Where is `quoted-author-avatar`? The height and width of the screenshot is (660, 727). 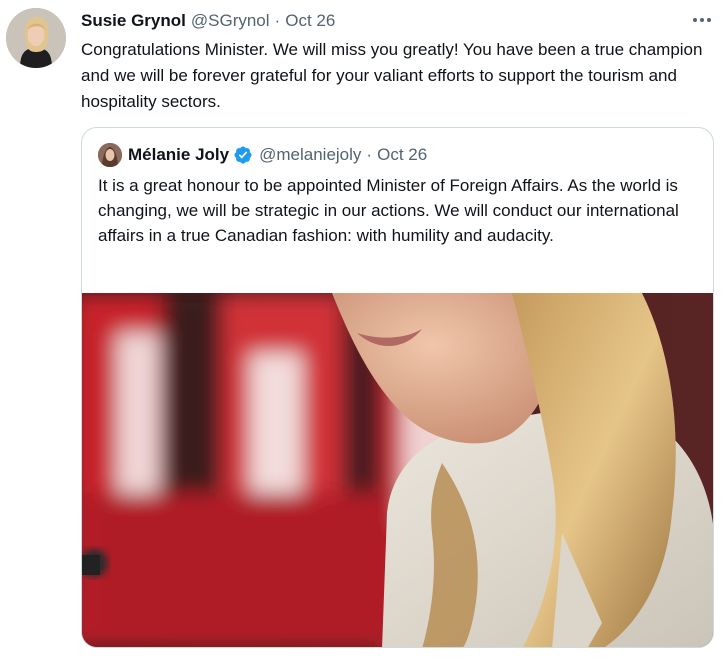 quoted-author-avatar is located at coordinates (110, 155).